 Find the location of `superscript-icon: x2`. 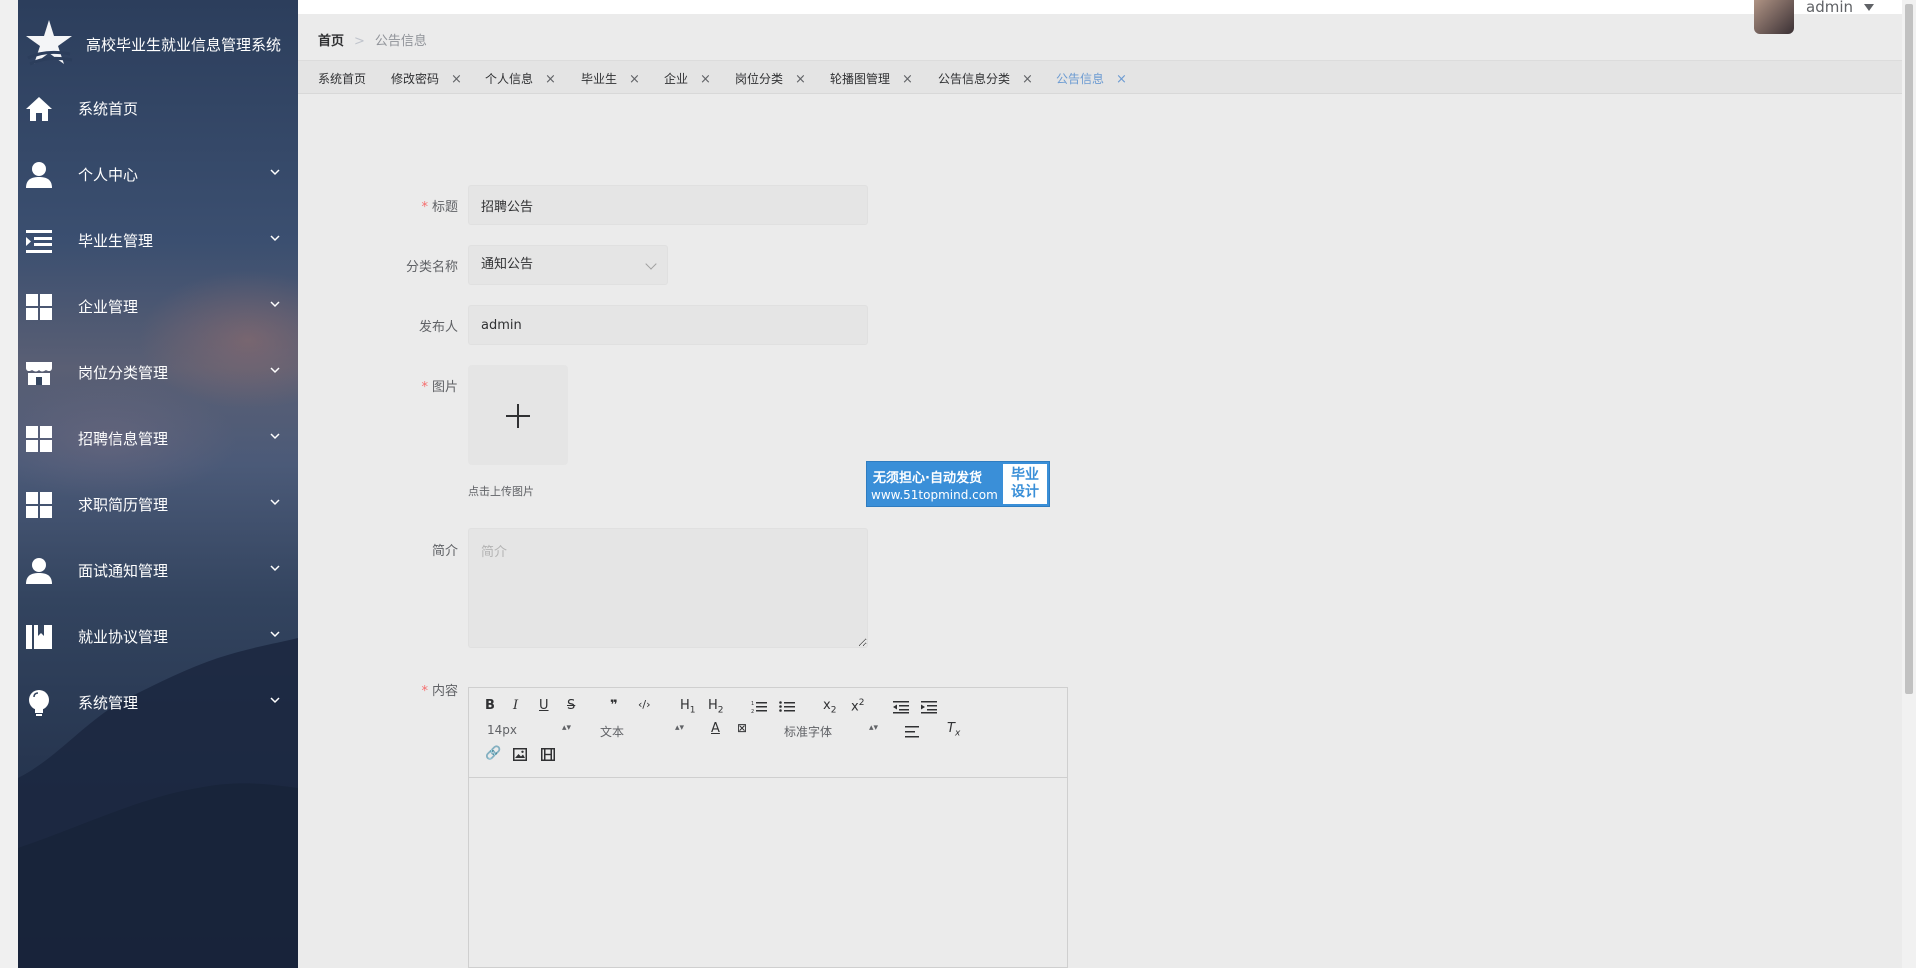

superscript-icon: x2 is located at coordinates (857, 706).